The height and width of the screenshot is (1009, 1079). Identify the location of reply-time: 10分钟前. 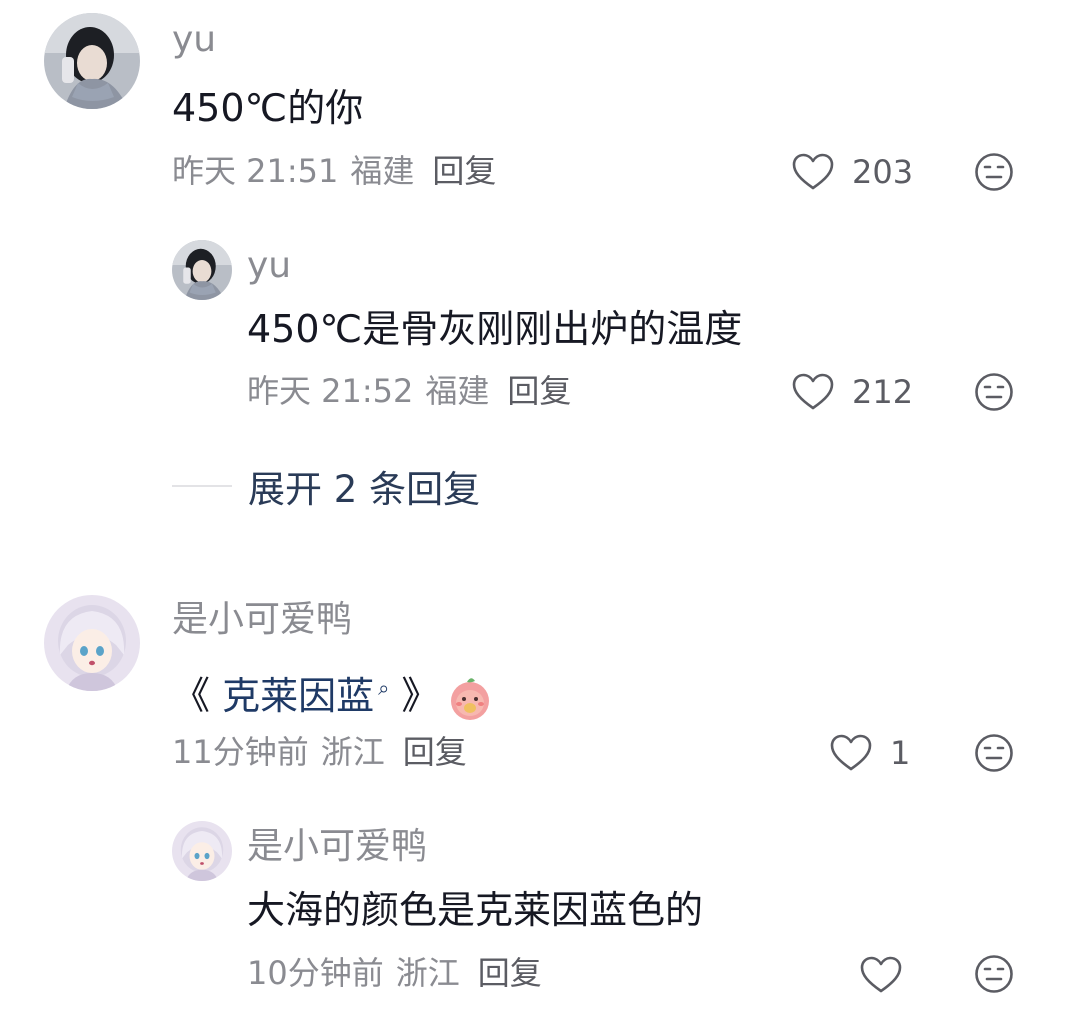
(315, 973).